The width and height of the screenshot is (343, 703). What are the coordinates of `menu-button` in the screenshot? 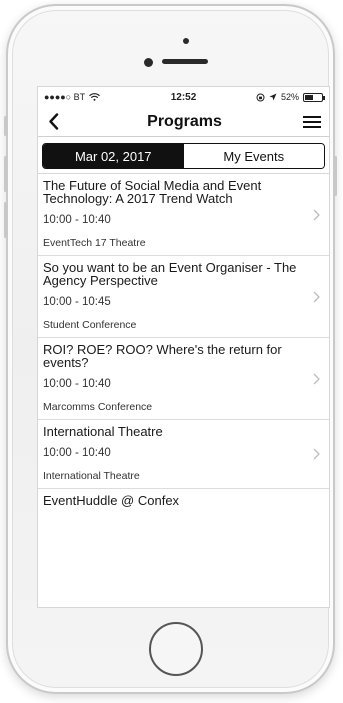 It's located at (309, 122).